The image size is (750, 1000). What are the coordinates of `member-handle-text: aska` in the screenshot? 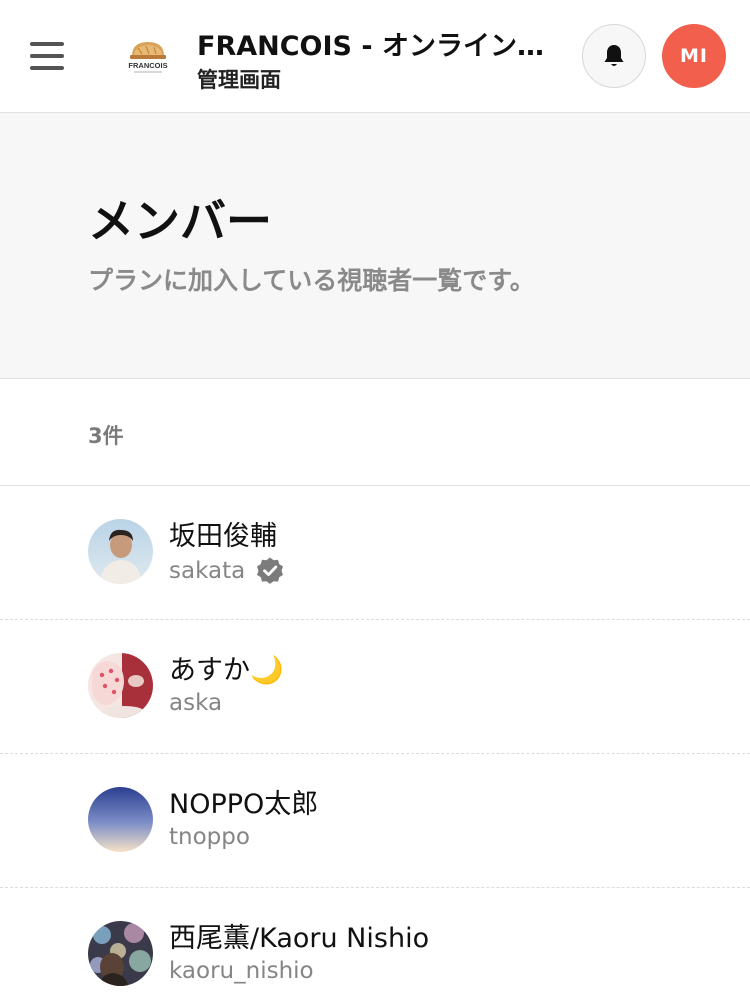 It's located at (196, 703).